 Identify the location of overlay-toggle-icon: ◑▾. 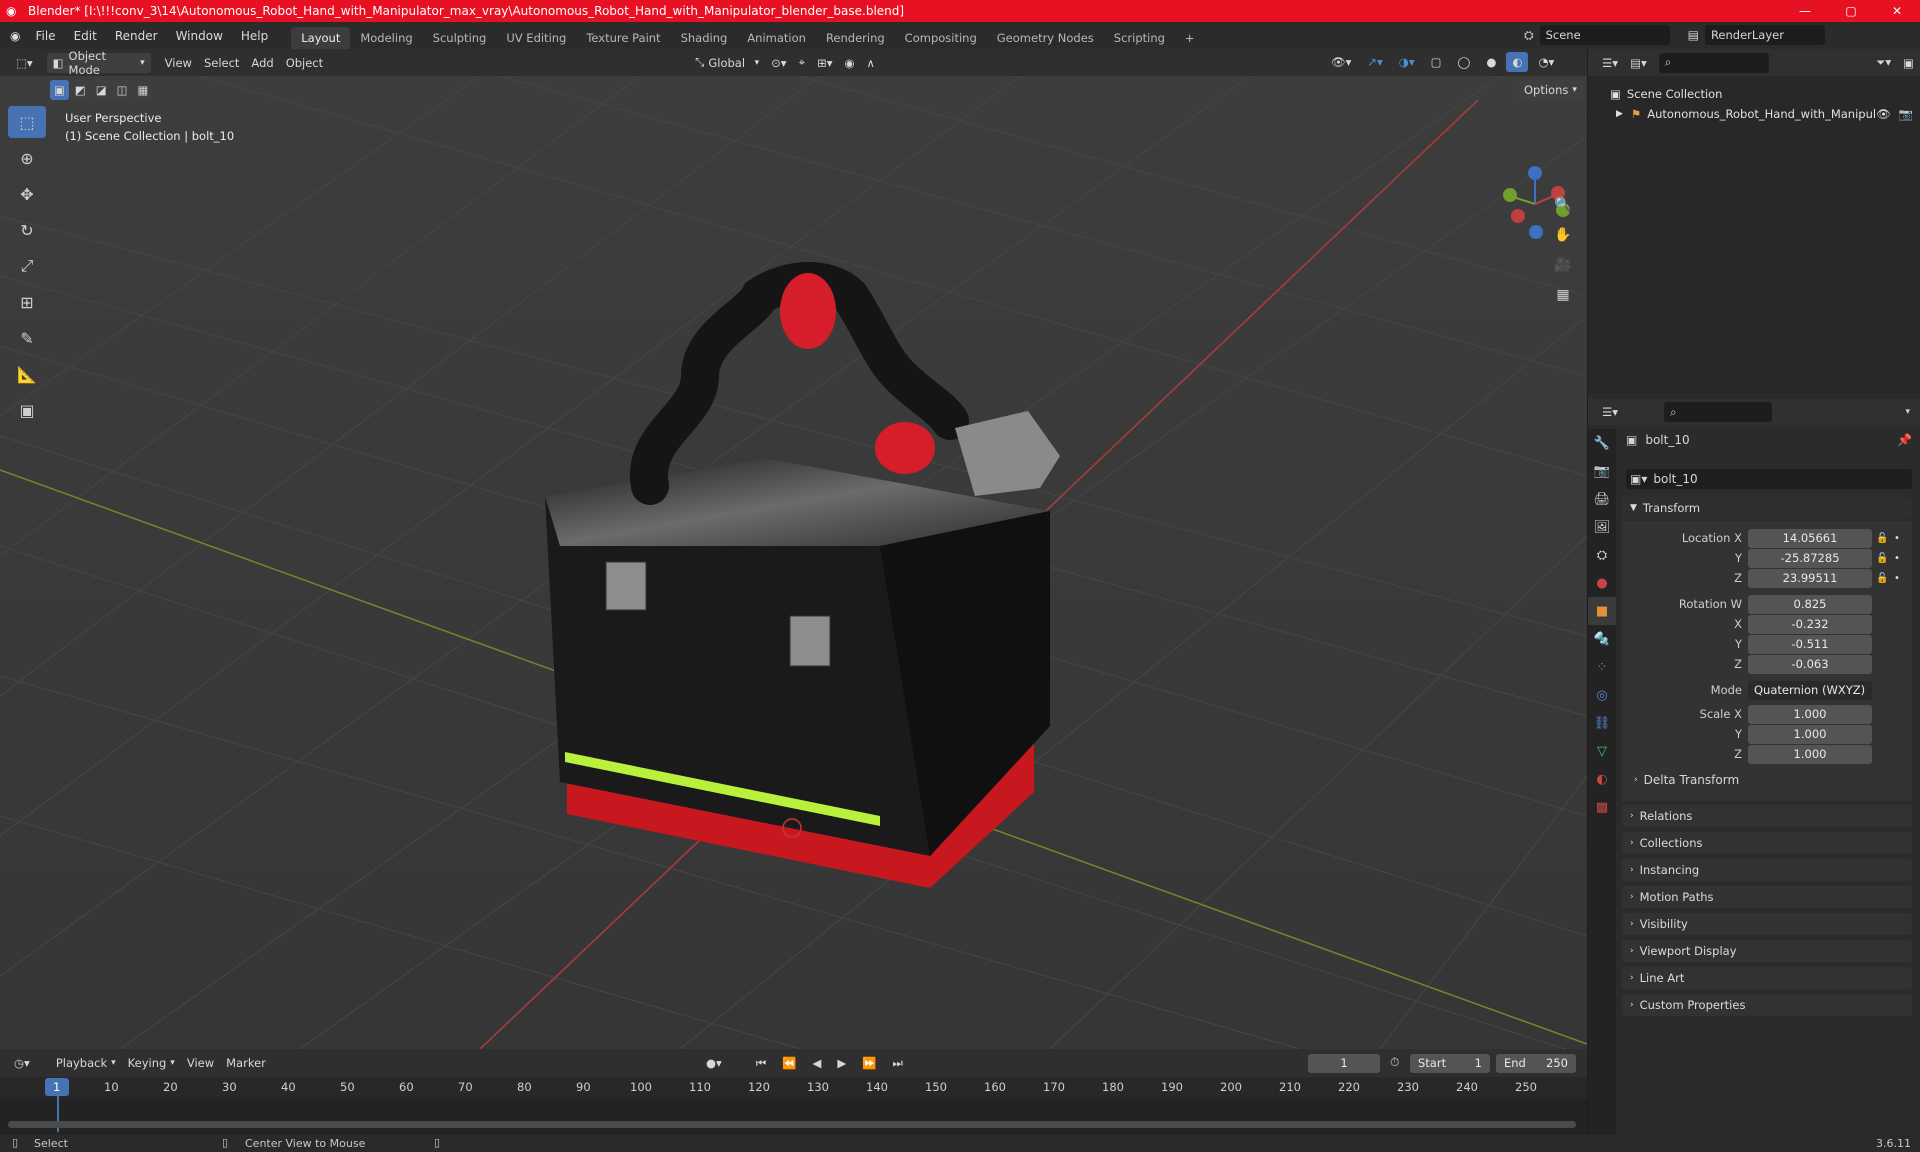
(1407, 62).